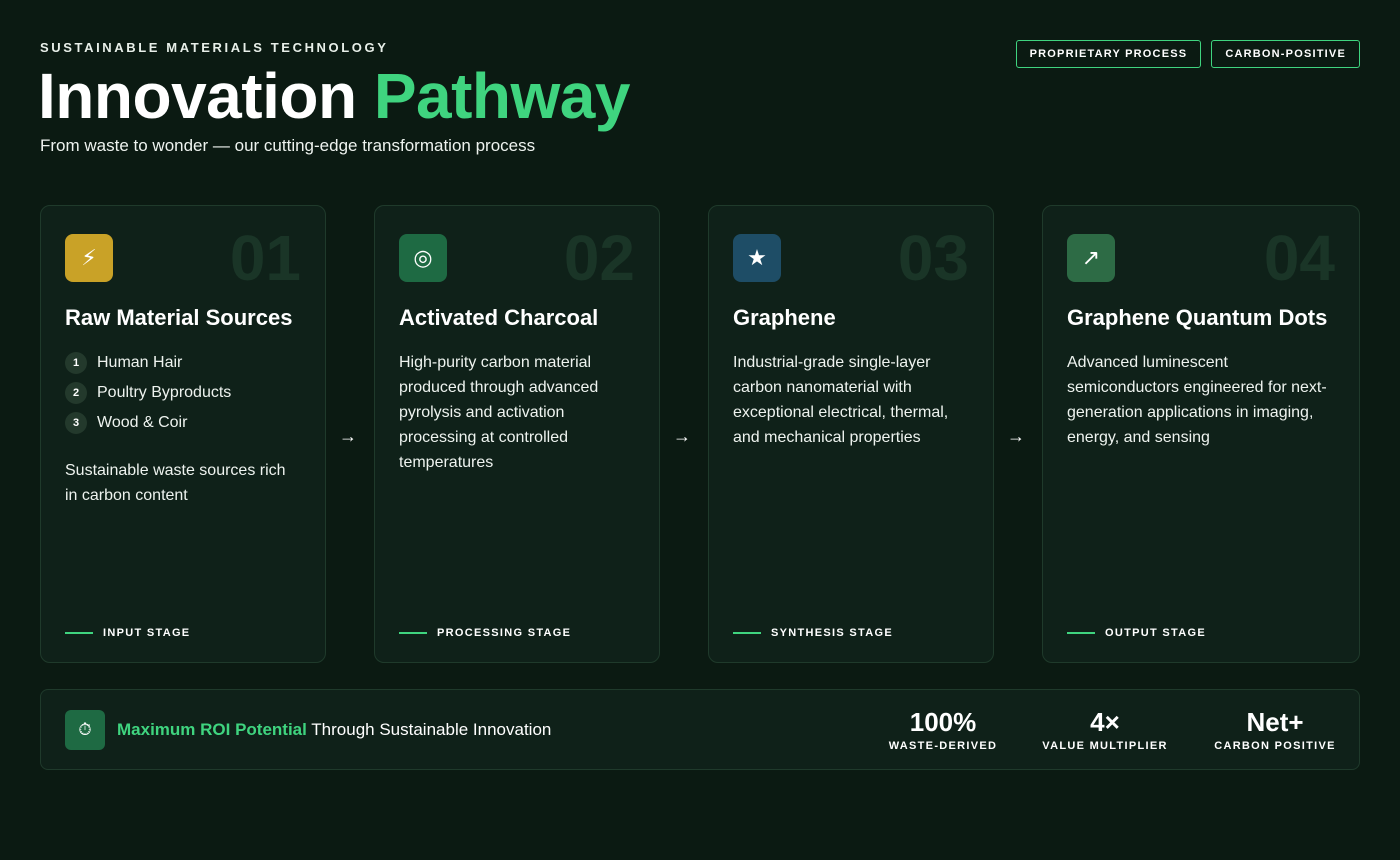 This screenshot has width=1400, height=860. I want to click on arrow-up-right-icon: ↗, so click(1091, 258).